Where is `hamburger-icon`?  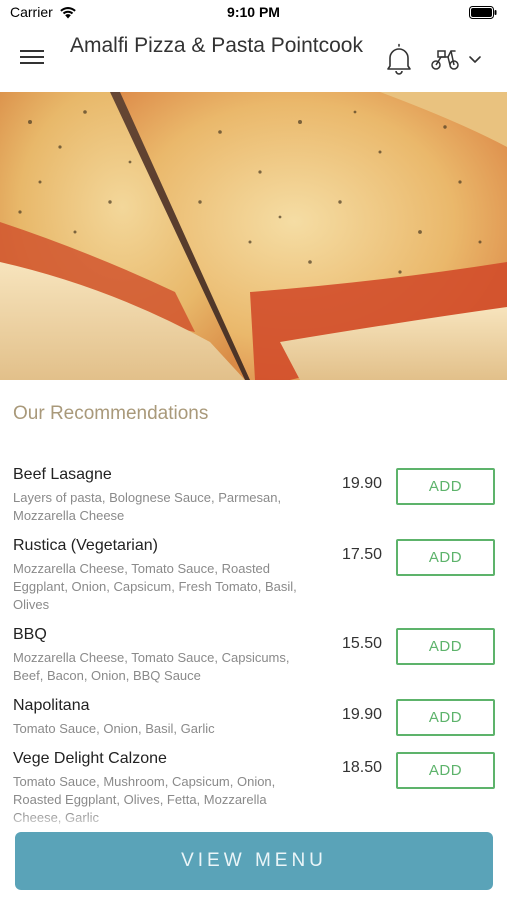 hamburger-icon is located at coordinates (35, 57).